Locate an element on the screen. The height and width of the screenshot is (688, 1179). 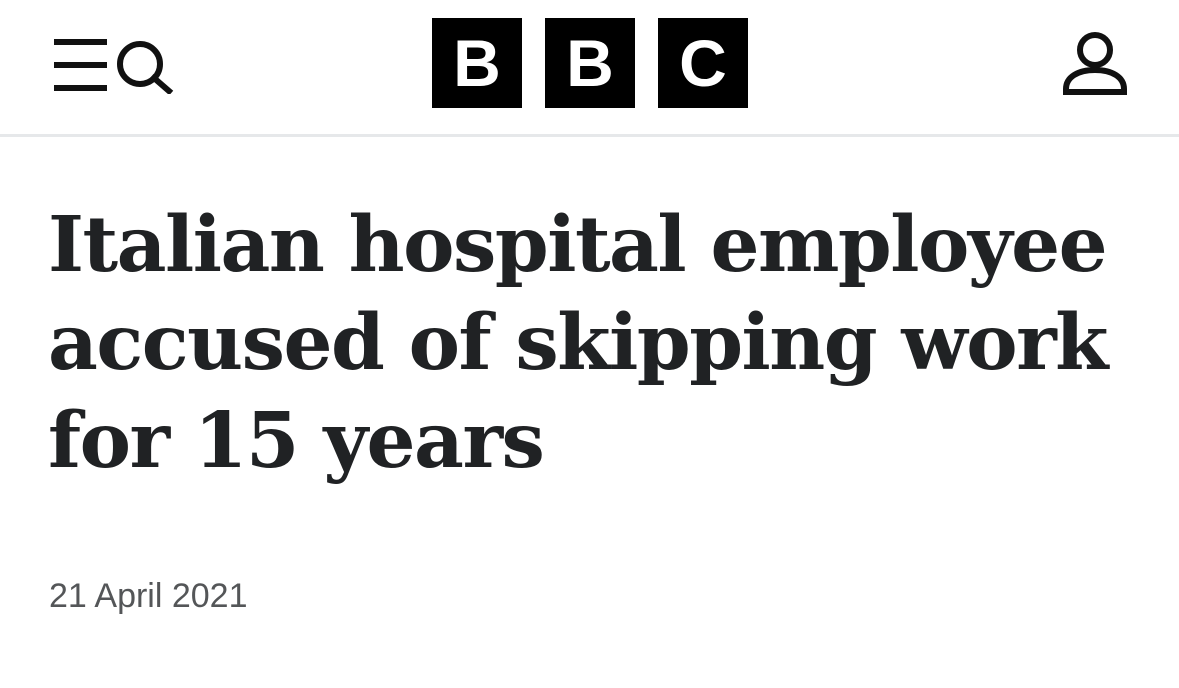
menu-search-icon is located at coordinates (114, 66).